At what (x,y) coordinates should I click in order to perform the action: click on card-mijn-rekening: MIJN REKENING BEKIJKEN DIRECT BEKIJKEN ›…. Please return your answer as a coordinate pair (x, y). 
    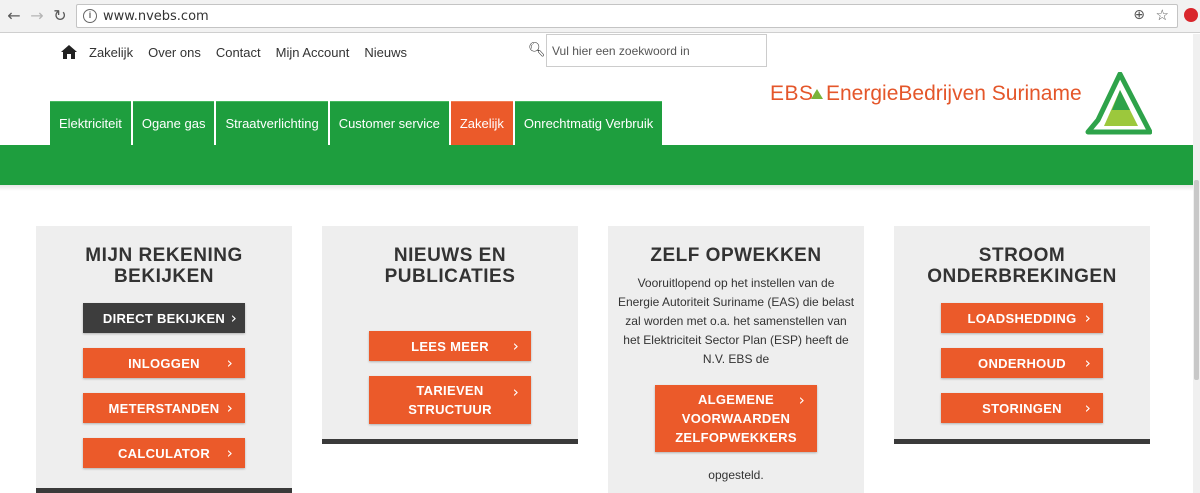
    Looking at the image, I should click on (164, 359).